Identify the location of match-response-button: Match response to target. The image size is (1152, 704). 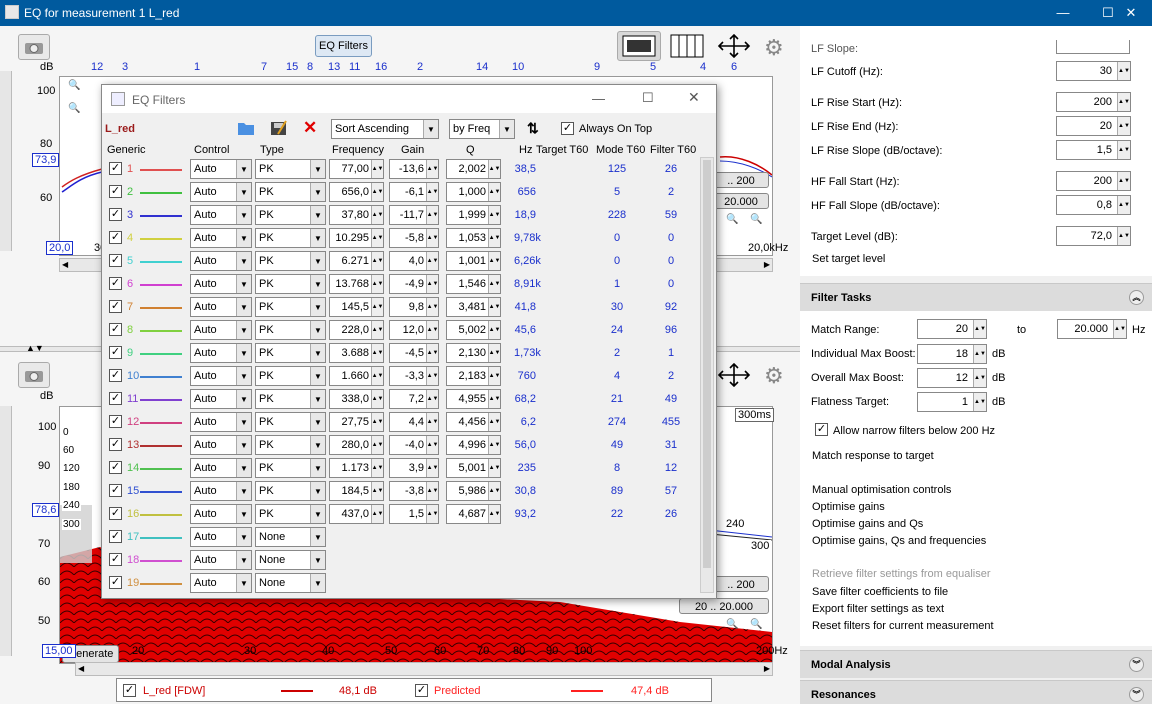
(873, 456).